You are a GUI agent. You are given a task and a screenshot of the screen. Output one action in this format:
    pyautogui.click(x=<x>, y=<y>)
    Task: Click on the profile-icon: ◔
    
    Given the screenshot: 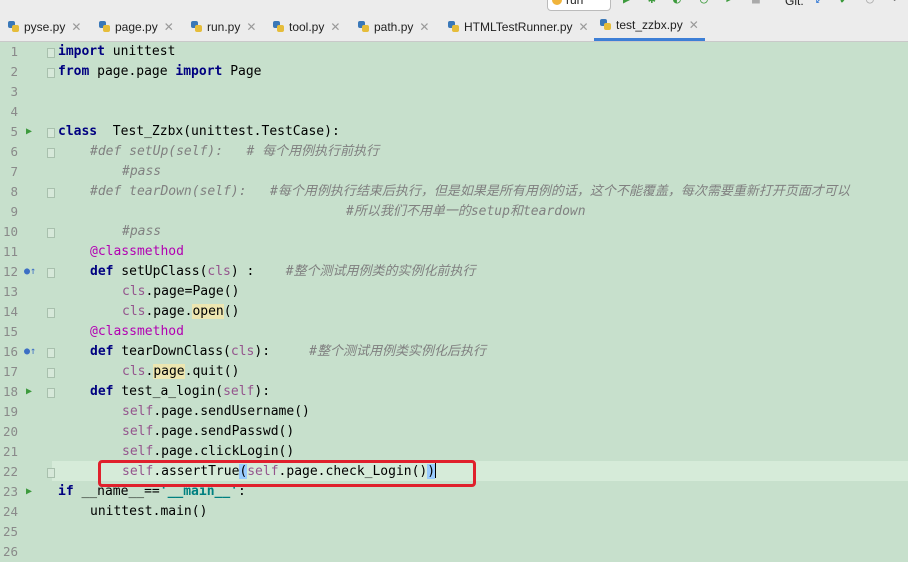 What is the action you would take?
    pyautogui.click(x=704, y=3)
    